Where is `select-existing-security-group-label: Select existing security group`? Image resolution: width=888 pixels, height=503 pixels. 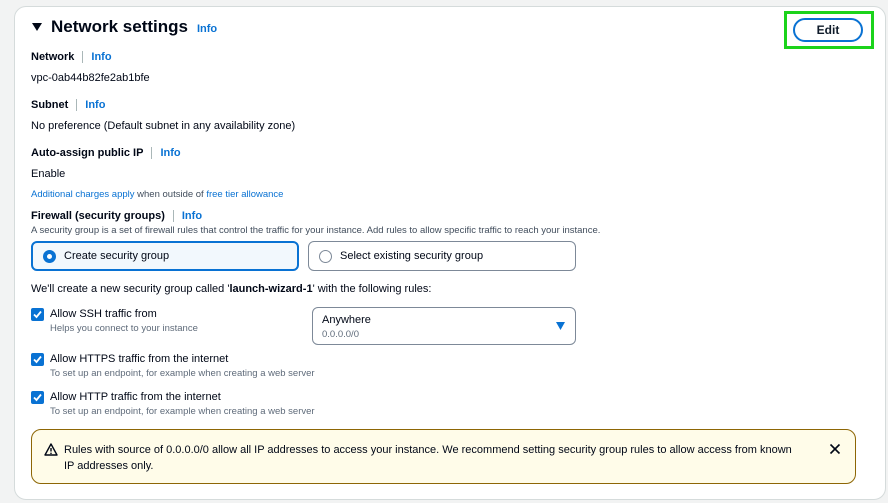
select-existing-security-group-label: Select existing security group is located at coordinates (412, 256).